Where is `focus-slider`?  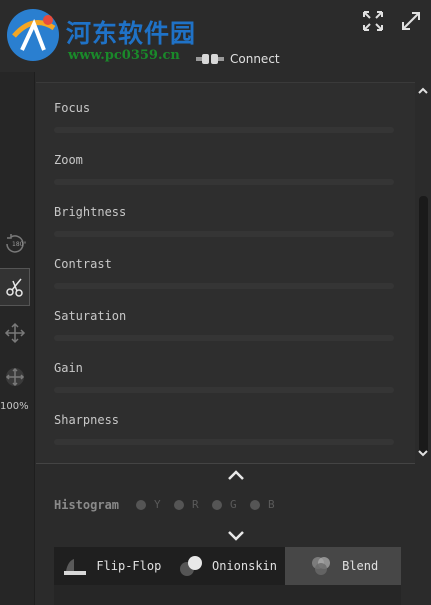 focus-slider is located at coordinates (224, 130).